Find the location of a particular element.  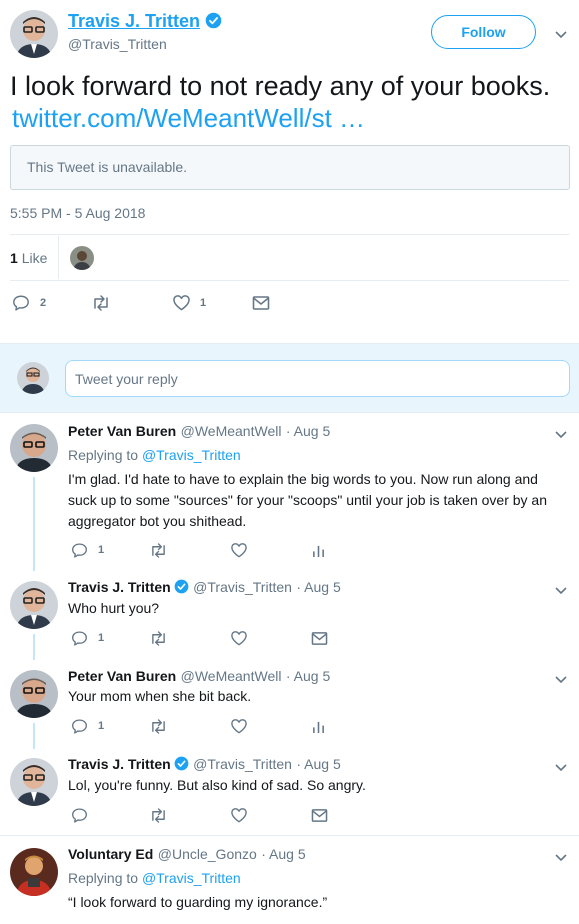

reply-input: Tweet your reply is located at coordinates (317, 378).